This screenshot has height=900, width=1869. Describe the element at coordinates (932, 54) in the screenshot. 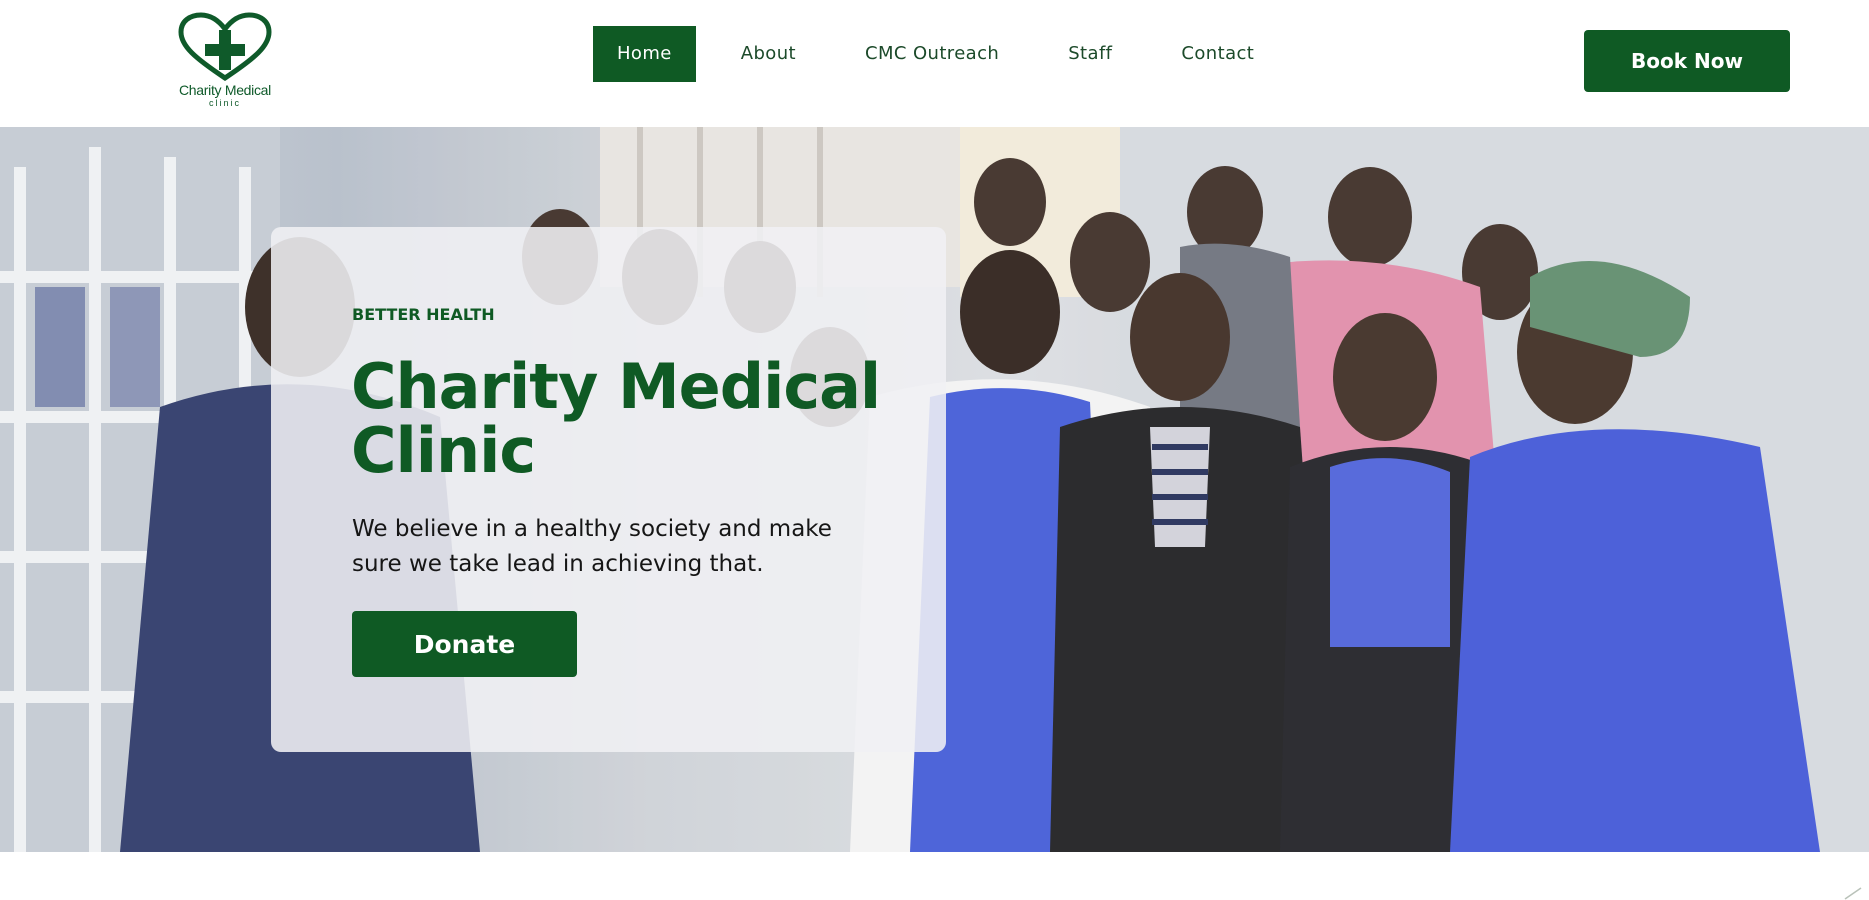

I see `nav-cmc-outreach: CMC Outreach` at that location.